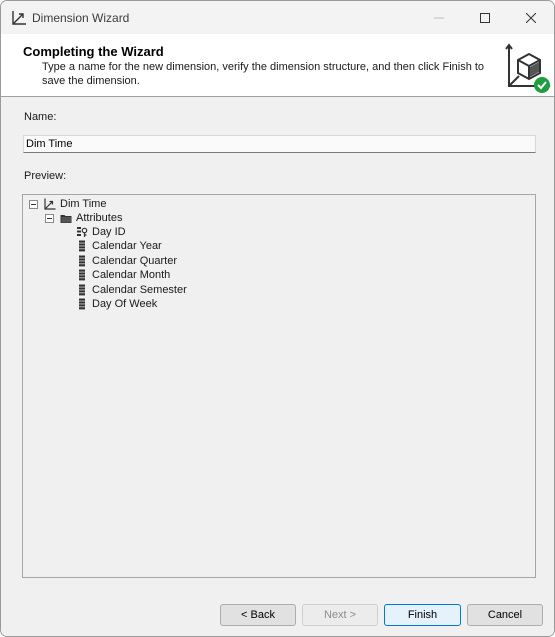  I want to click on tree-item-label: Calendar Quarter, so click(134, 261).